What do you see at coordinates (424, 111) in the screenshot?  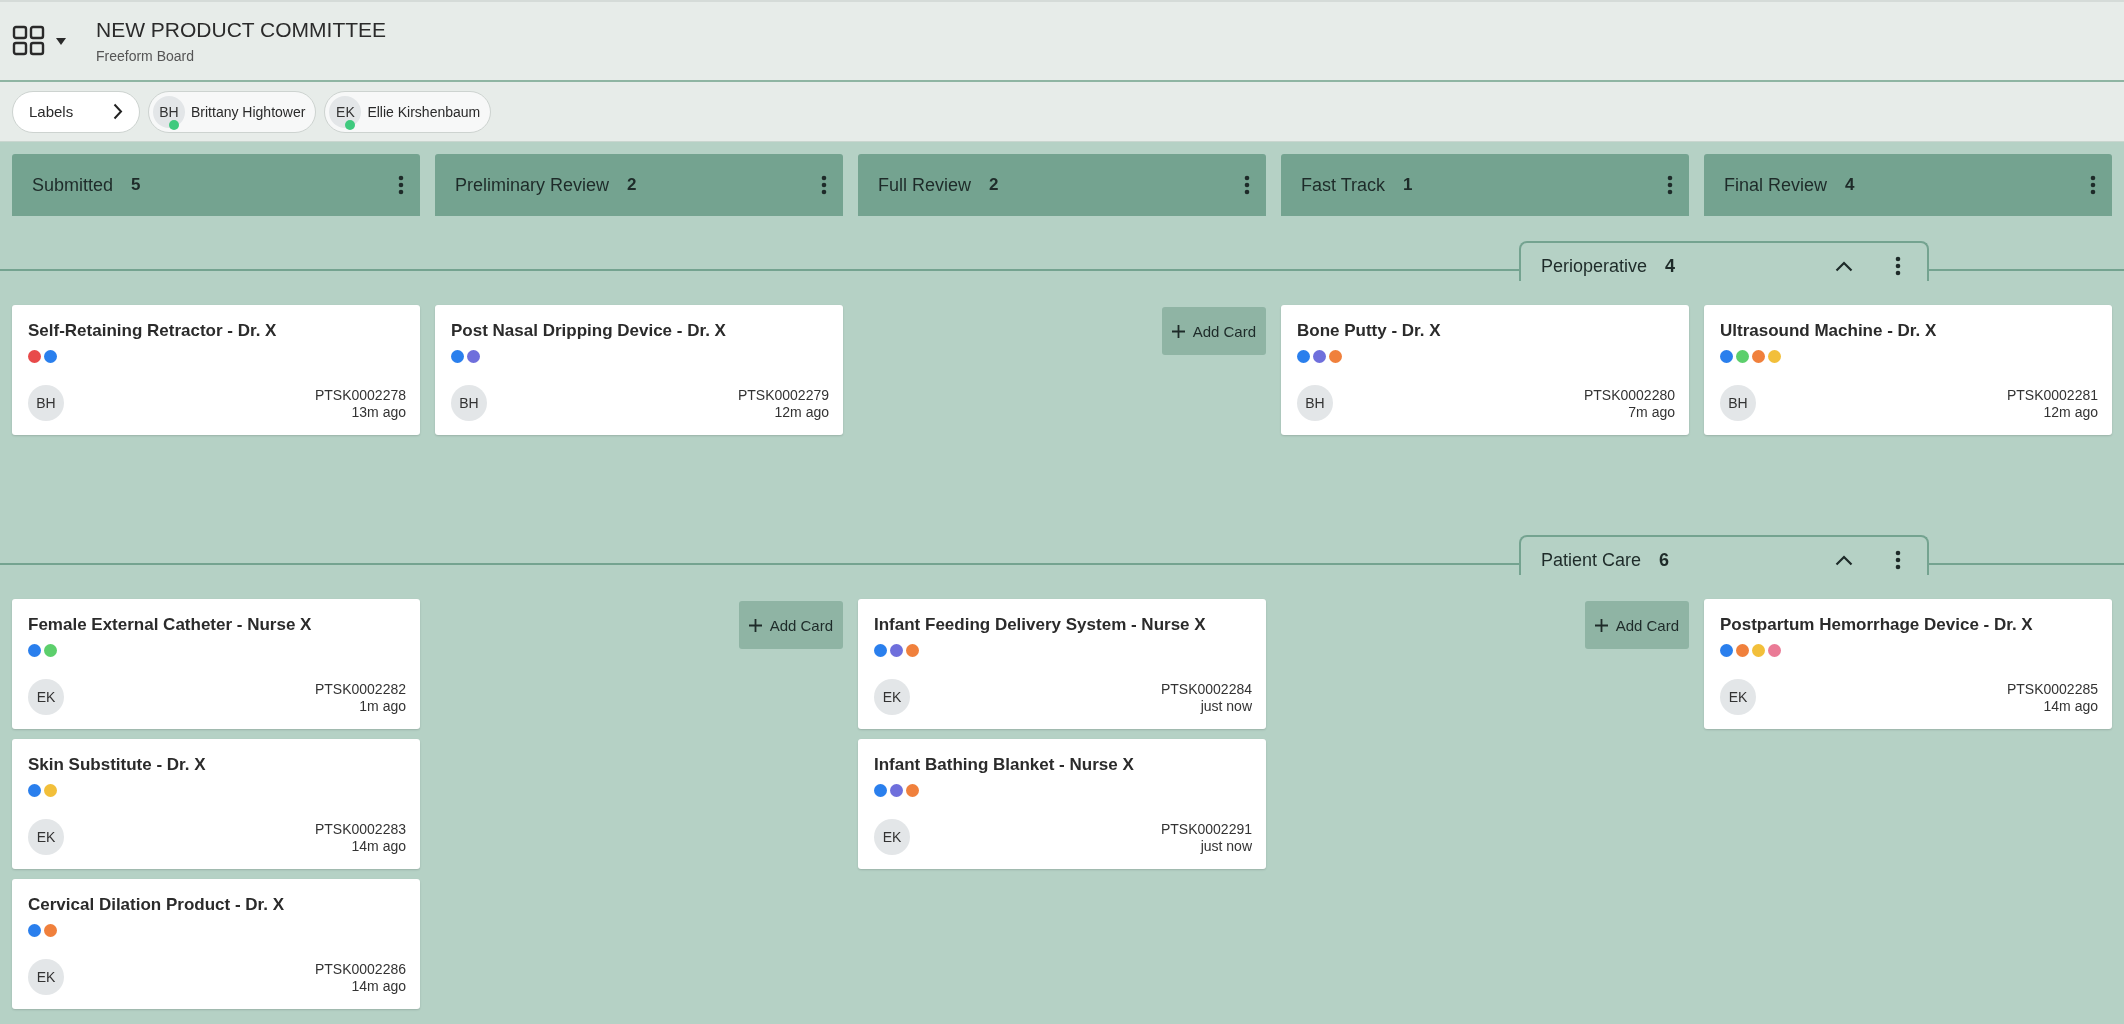 I see `user-name: Ellie Kirshenbaum` at bounding box center [424, 111].